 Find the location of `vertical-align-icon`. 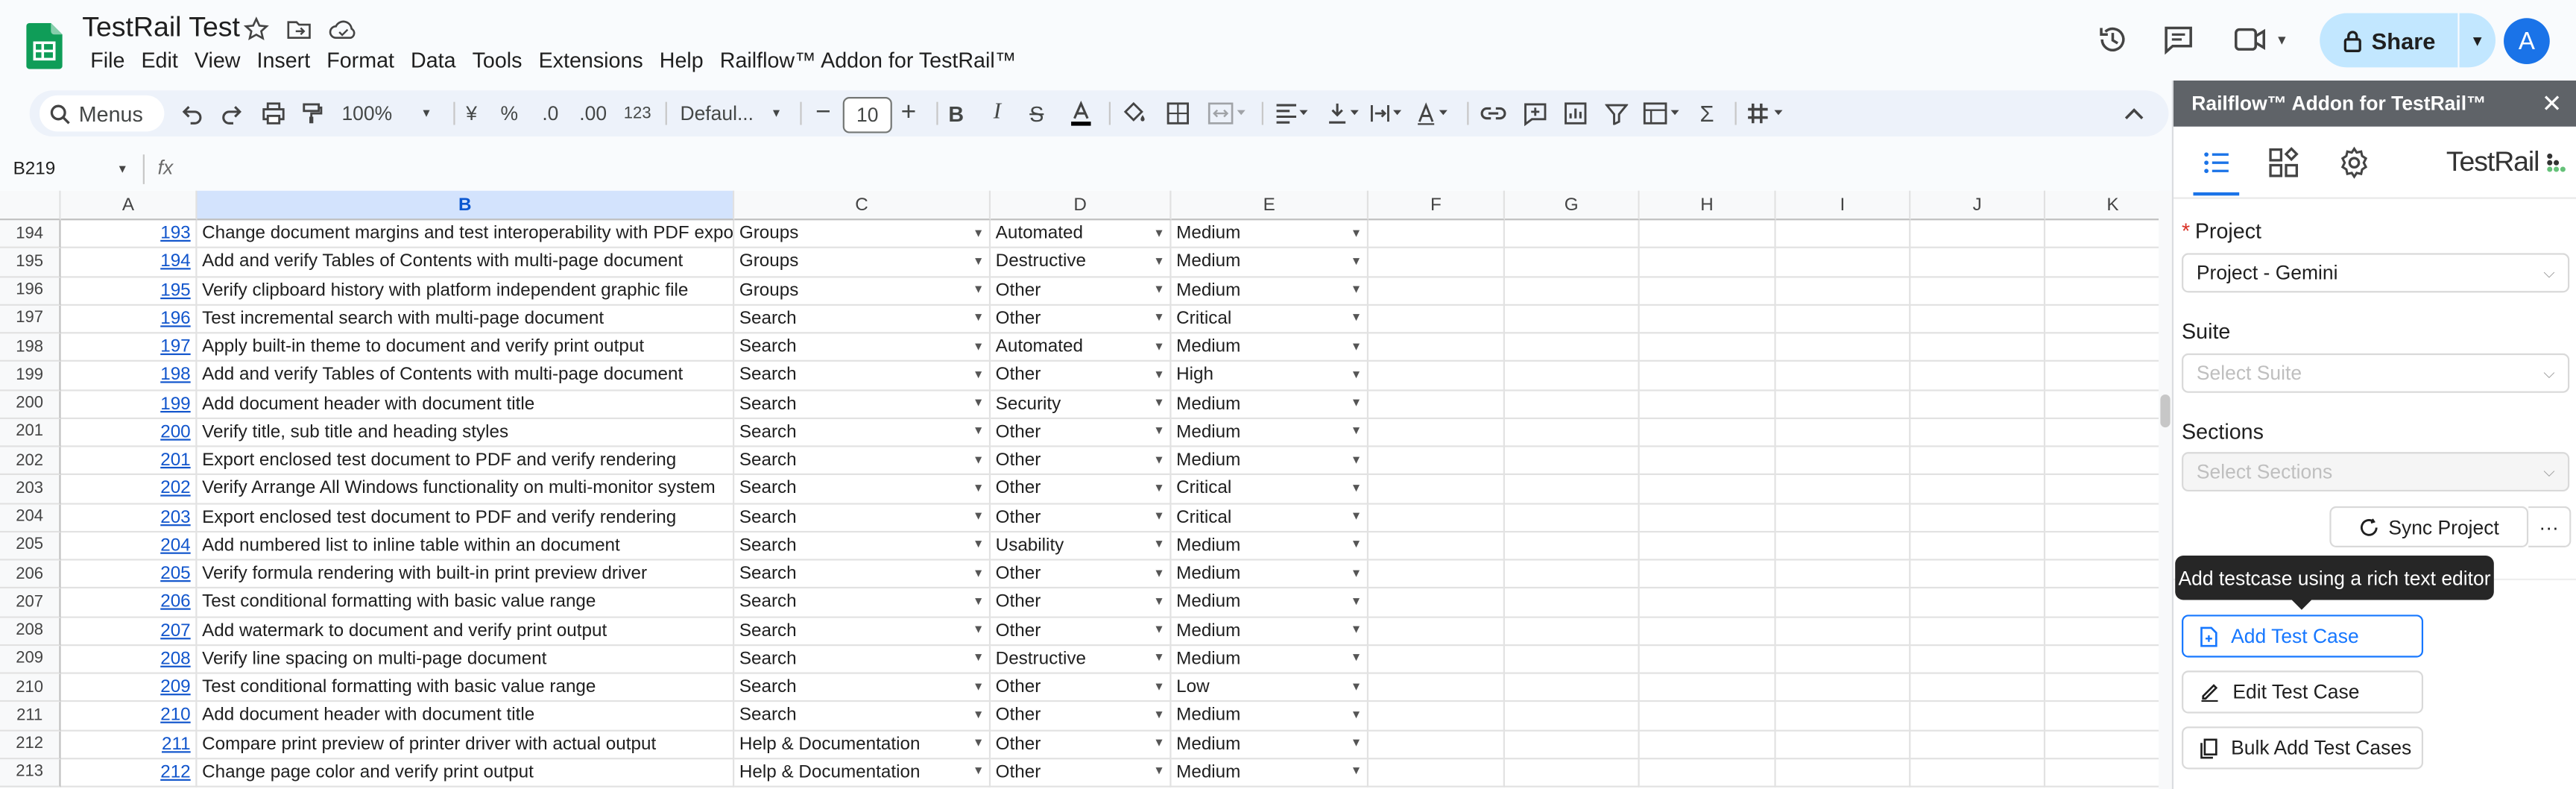

vertical-align-icon is located at coordinates (1346, 113).